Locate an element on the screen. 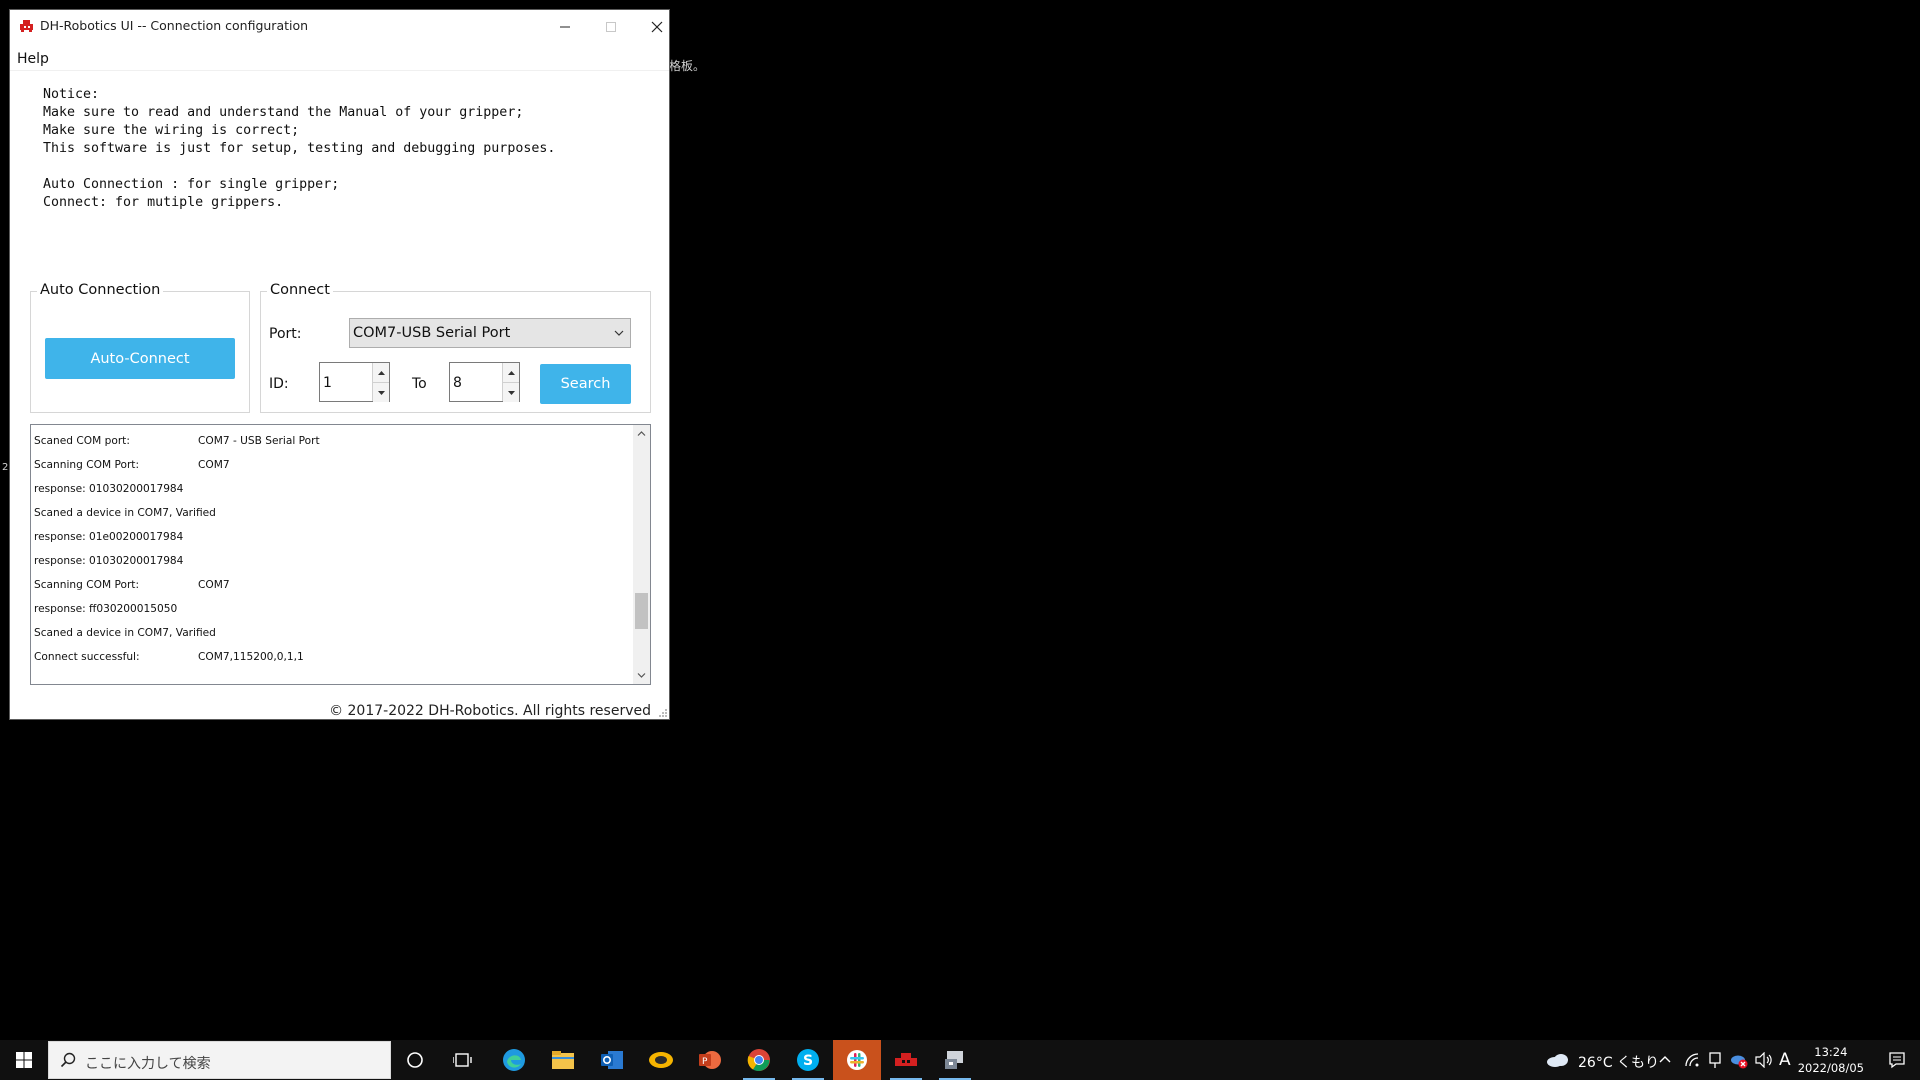  menu-bar: Help is located at coordinates (339, 57).